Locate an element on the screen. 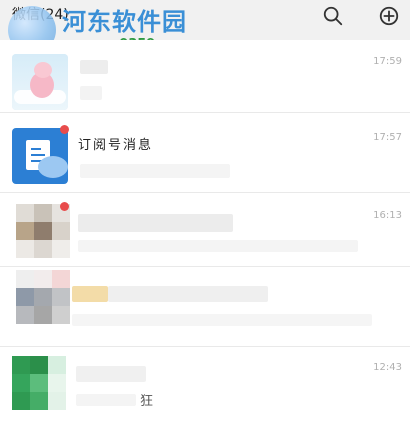  subscription-icon is located at coordinates (40, 156).